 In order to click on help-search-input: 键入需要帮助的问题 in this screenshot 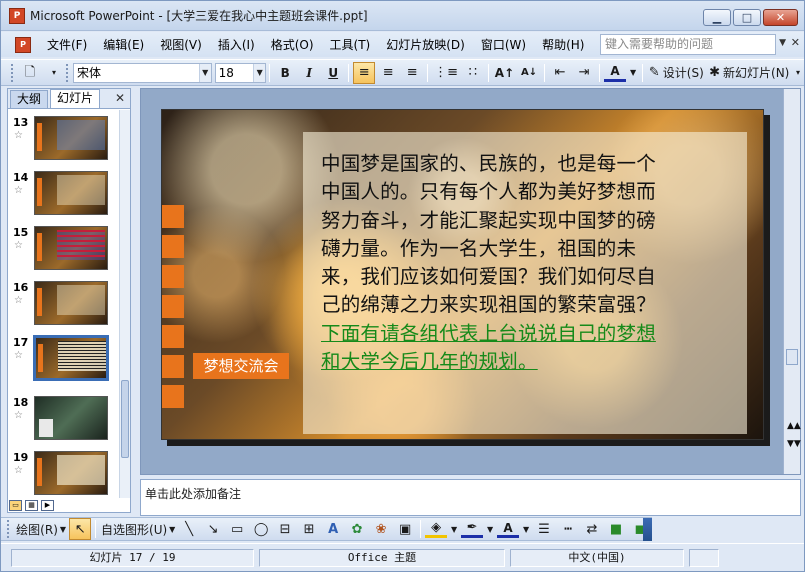, I will do `click(688, 44)`.